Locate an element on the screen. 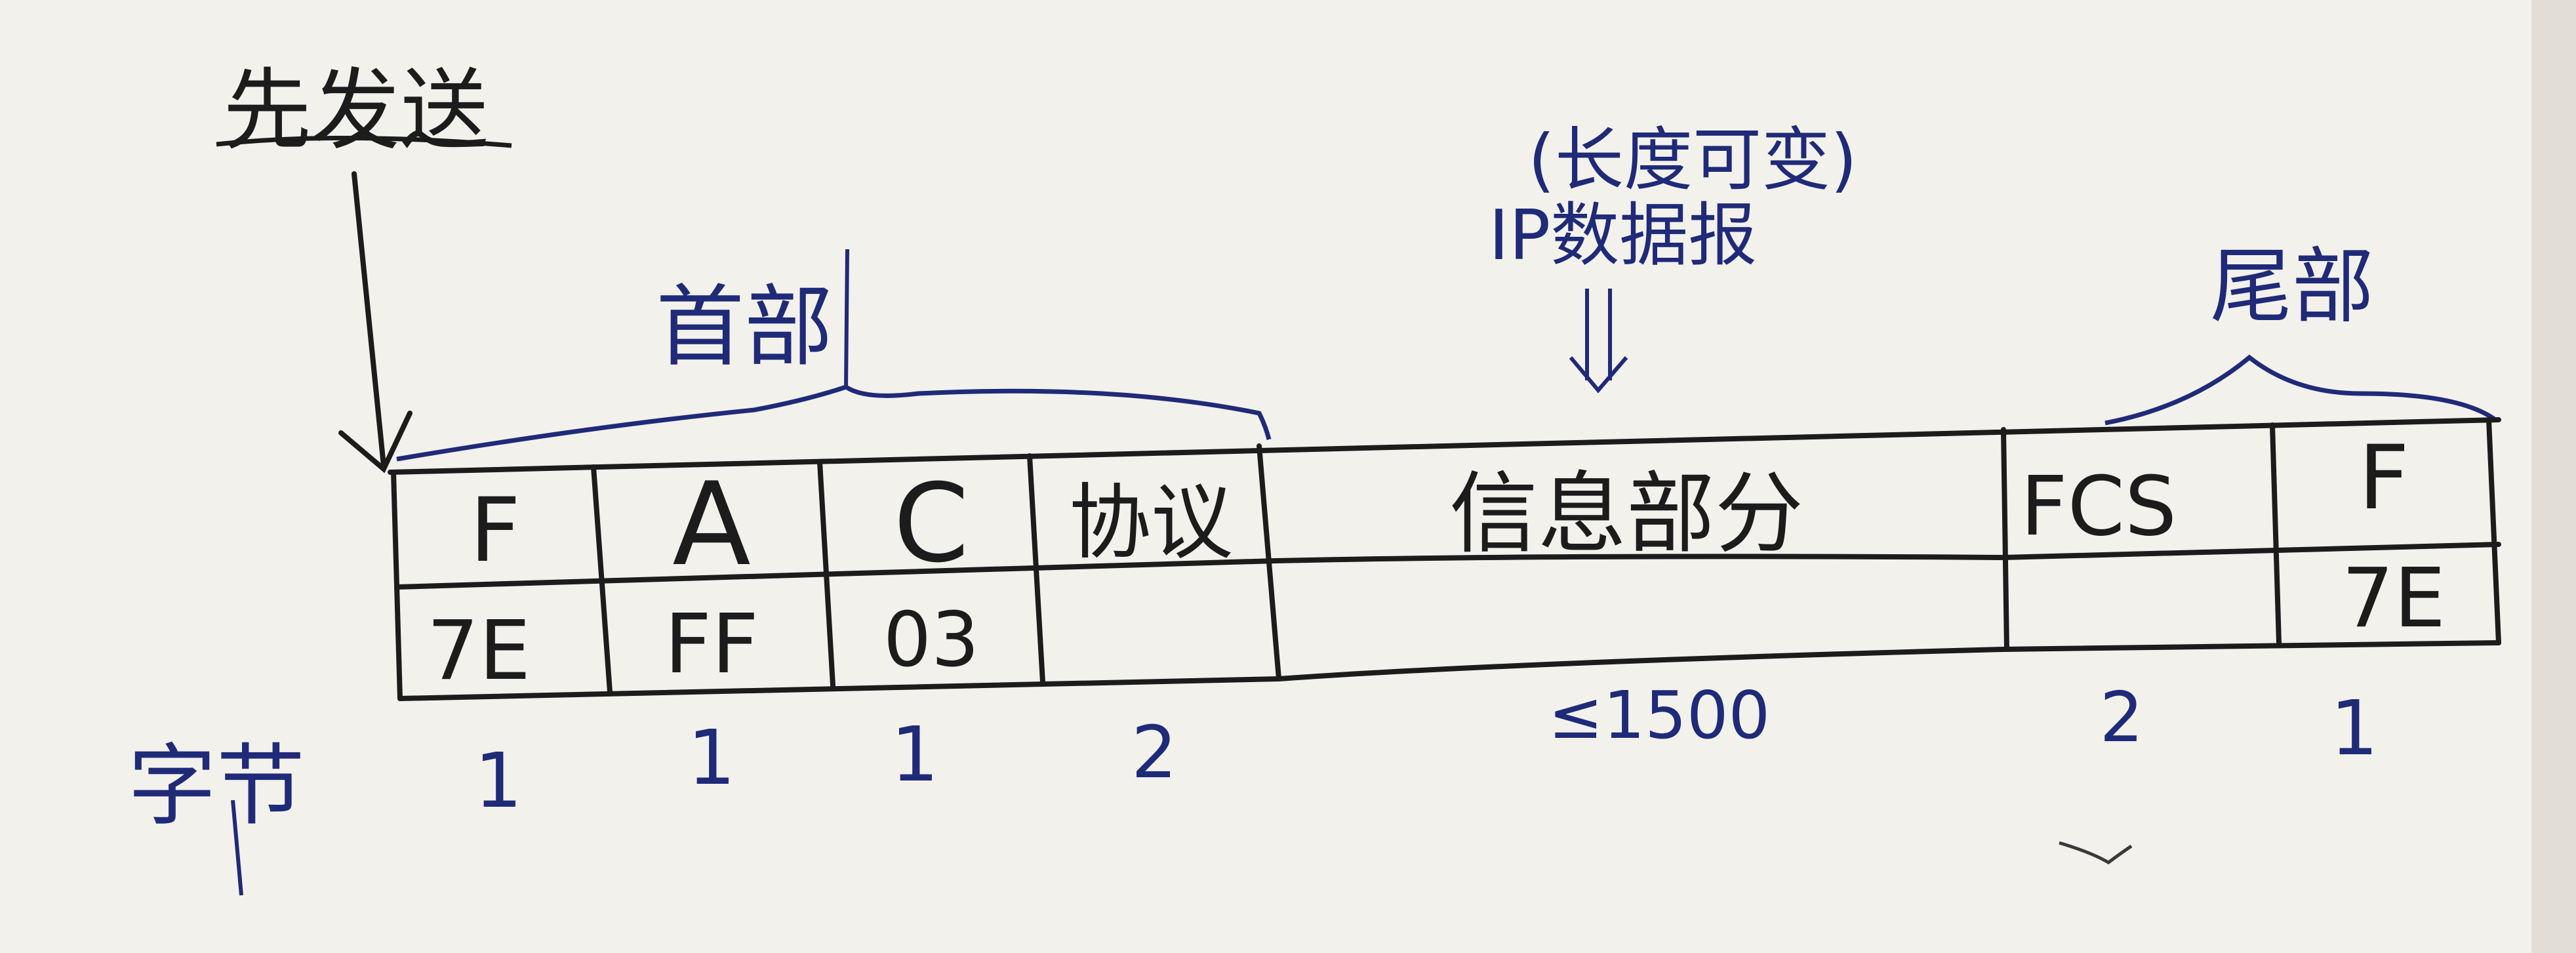 The image size is (2576, 953). byte-count-f-start: 1 is located at coordinates (498, 781).